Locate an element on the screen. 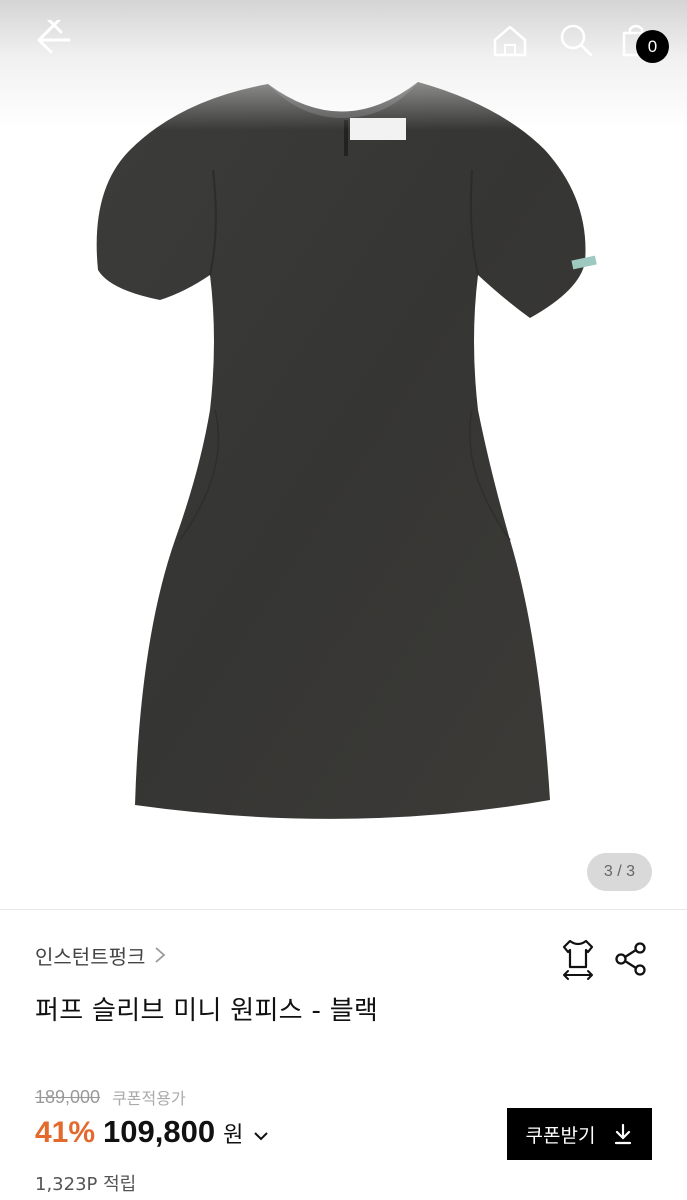 Image resolution: width=687 pixels, height=1200 pixels. original-price-row: 189,000 쿠폰적용가 is located at coordinates (110, 1097).